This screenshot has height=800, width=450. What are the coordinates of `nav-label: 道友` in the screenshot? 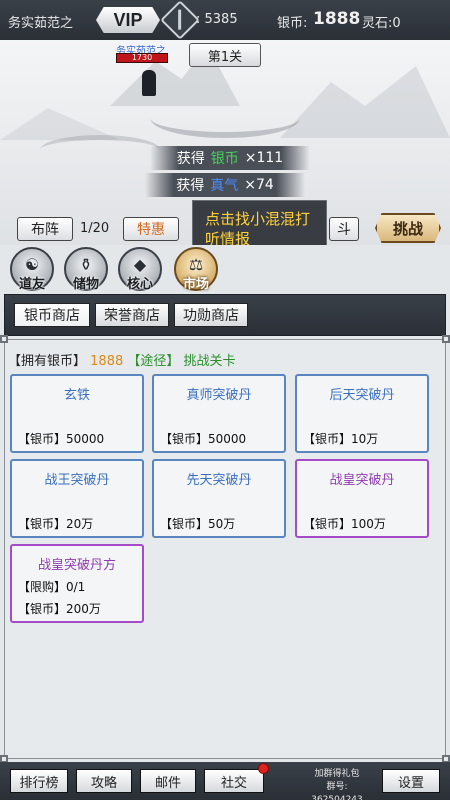 It's located at (32, 284).